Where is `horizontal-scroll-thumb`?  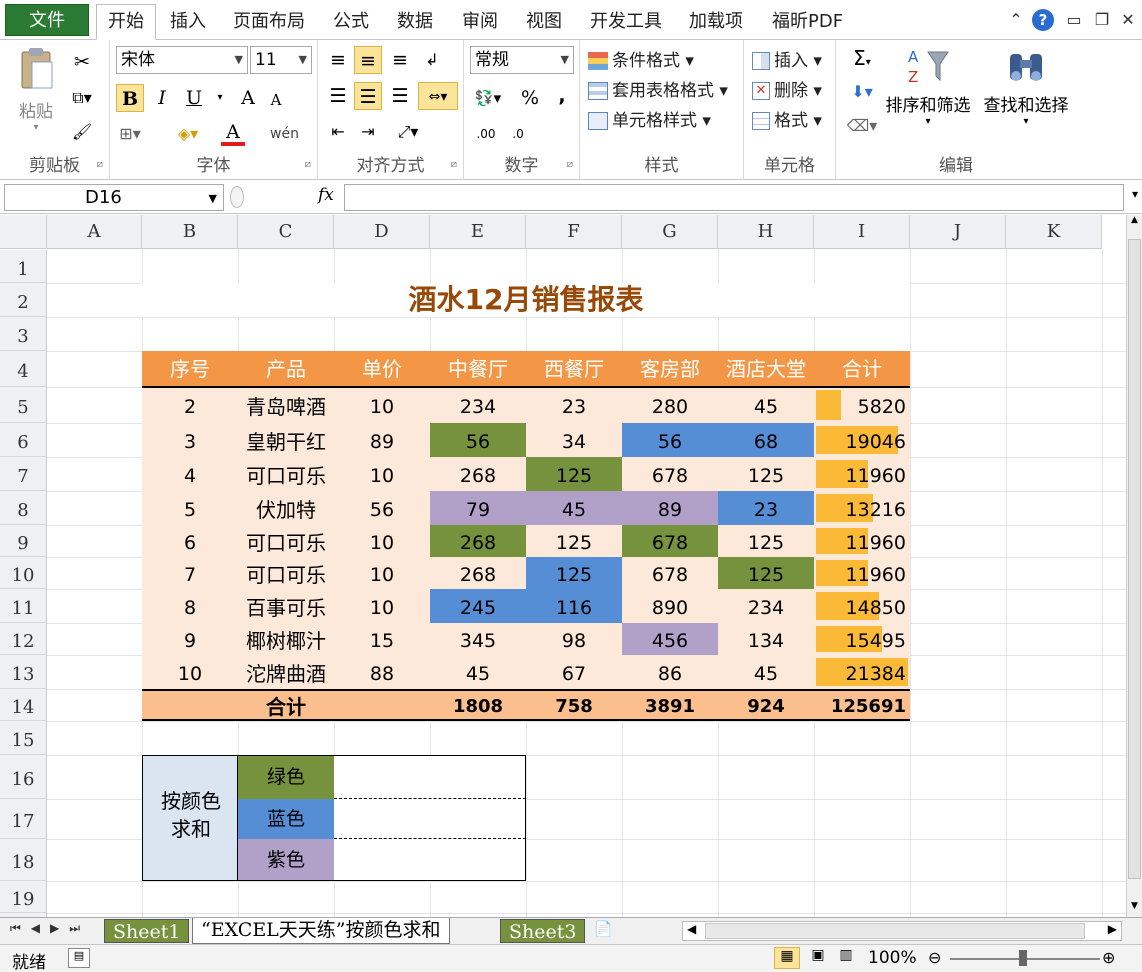 horizontal-scroll-thumb is located at coordinates (895, 931).